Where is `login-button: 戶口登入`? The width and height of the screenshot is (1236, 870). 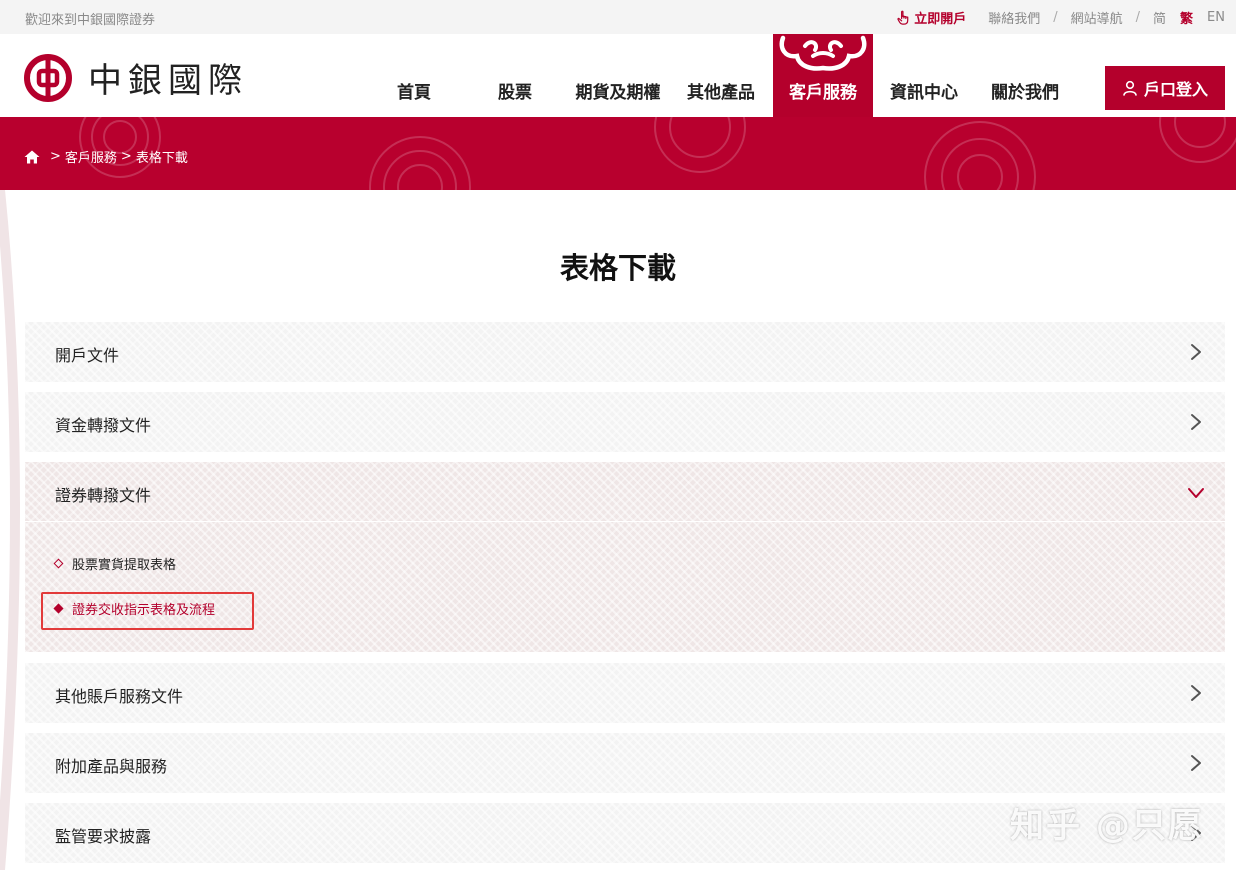 login-button: 戶口登入 is located at coordinates (1165, 88).